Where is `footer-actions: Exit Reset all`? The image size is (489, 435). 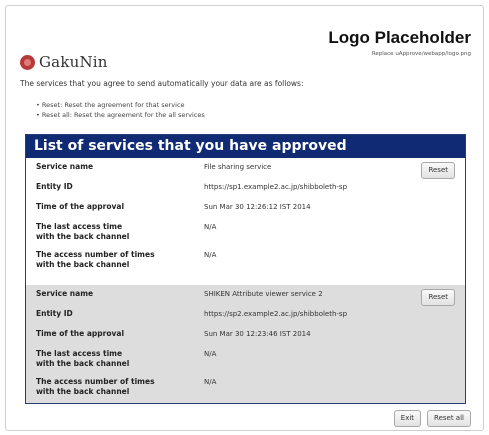 footer-actions: Exit Reset all is located at coordinates (432, 418).